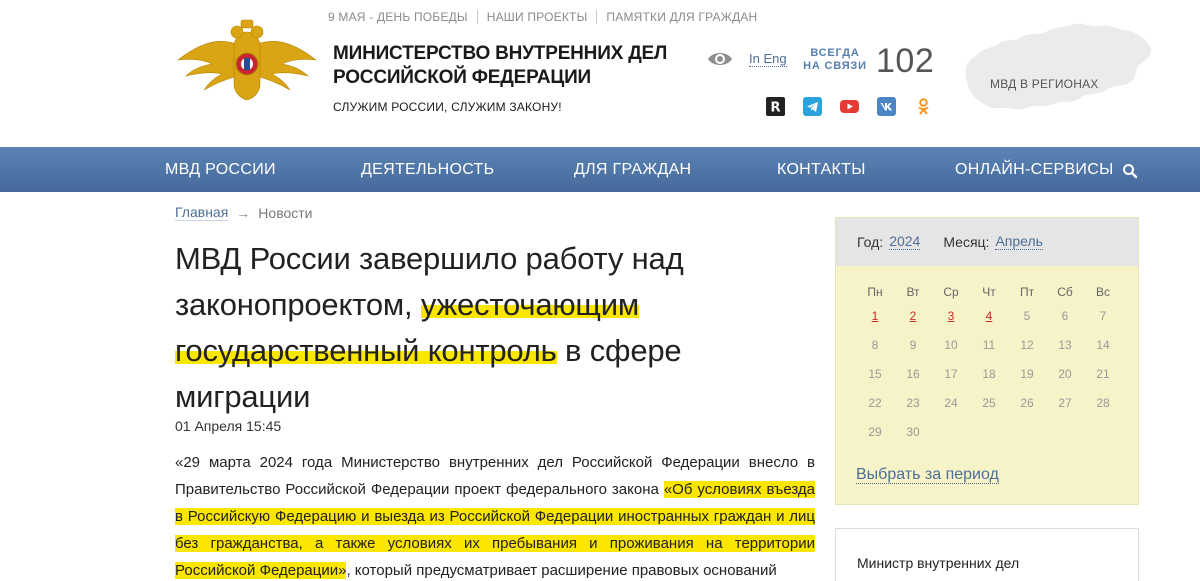 This screenshot has height=581, width=1200. I want to click on calendar-day: 9, so click(913, 345).